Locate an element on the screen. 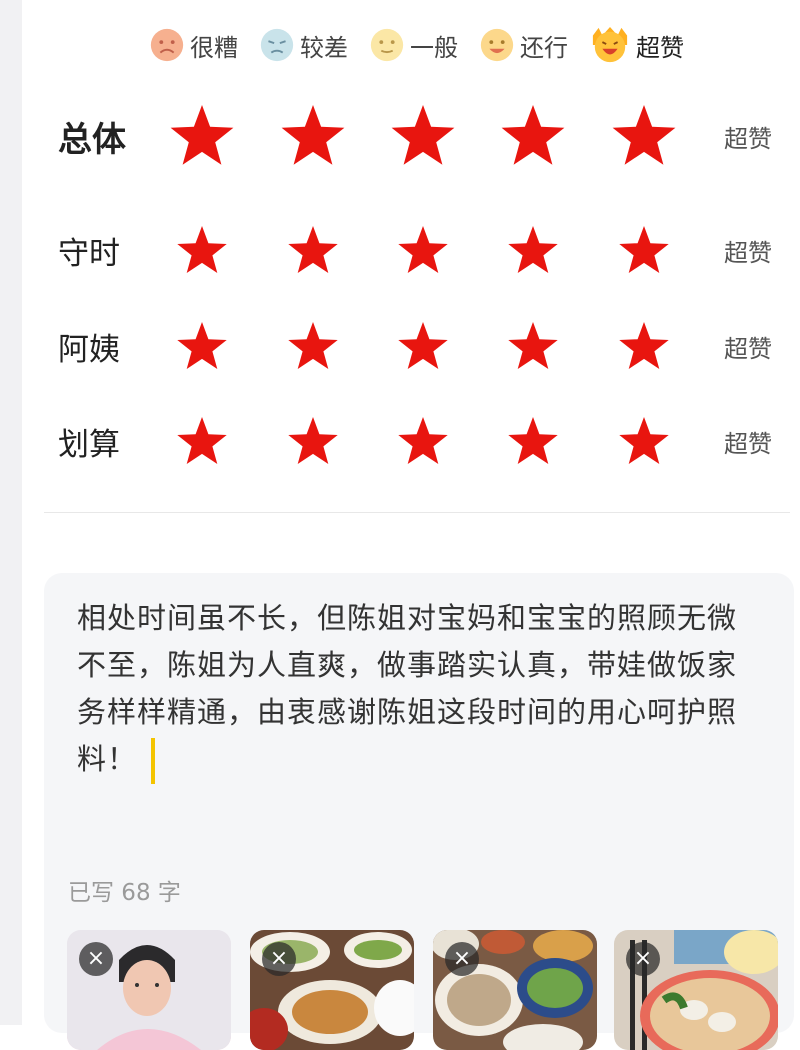 The width and height of the screenshot is (800, 1050). legend-label: 还行 is located at coordinates (544, 47).